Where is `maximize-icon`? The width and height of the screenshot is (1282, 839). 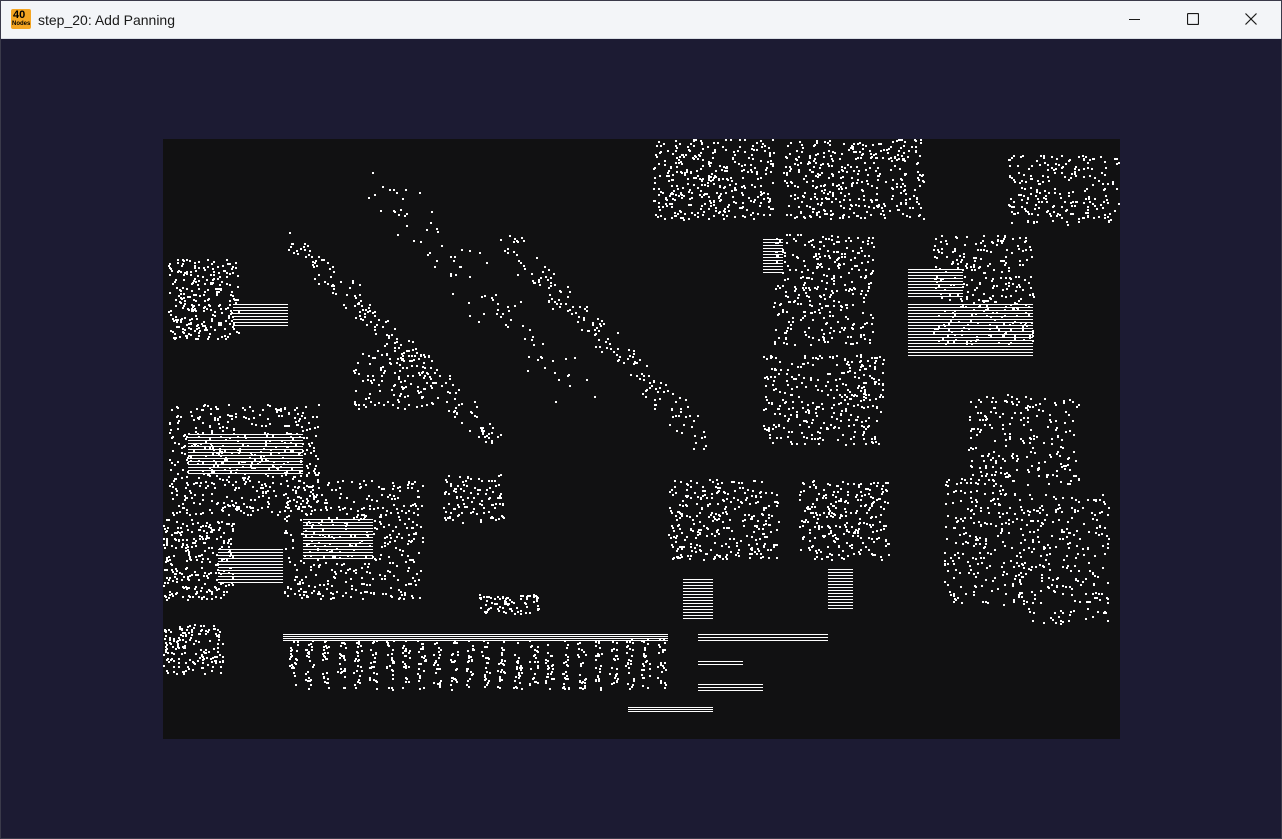
maximize-icon is located at coordinates (1193, 19).